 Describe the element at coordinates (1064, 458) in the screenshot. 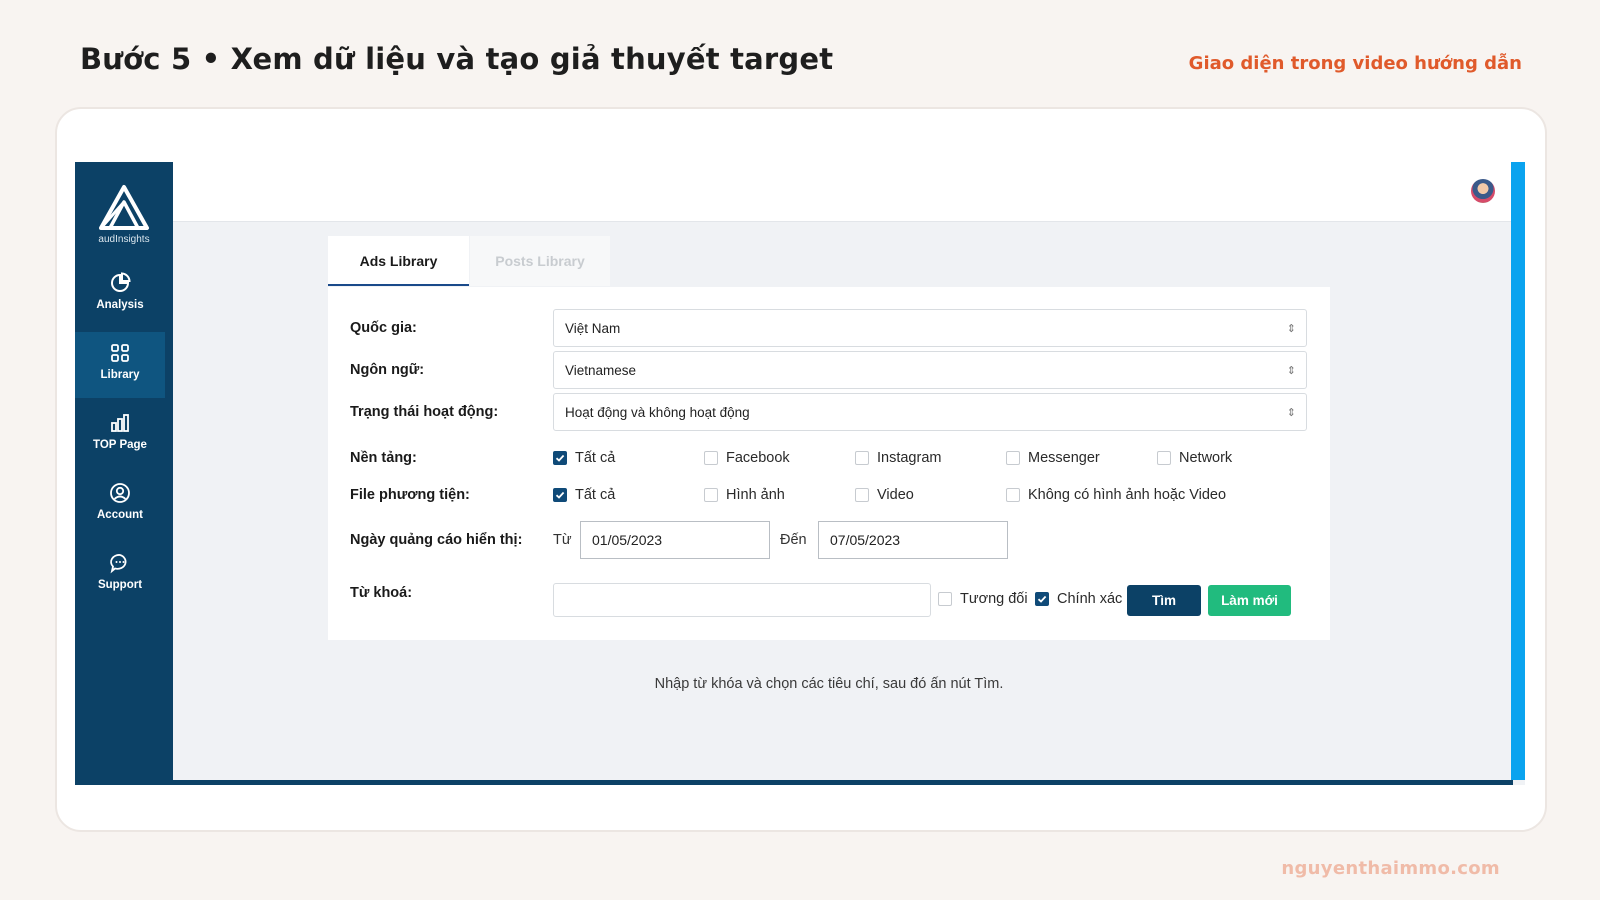

I see `checkbox-label: Messenger` at that location.